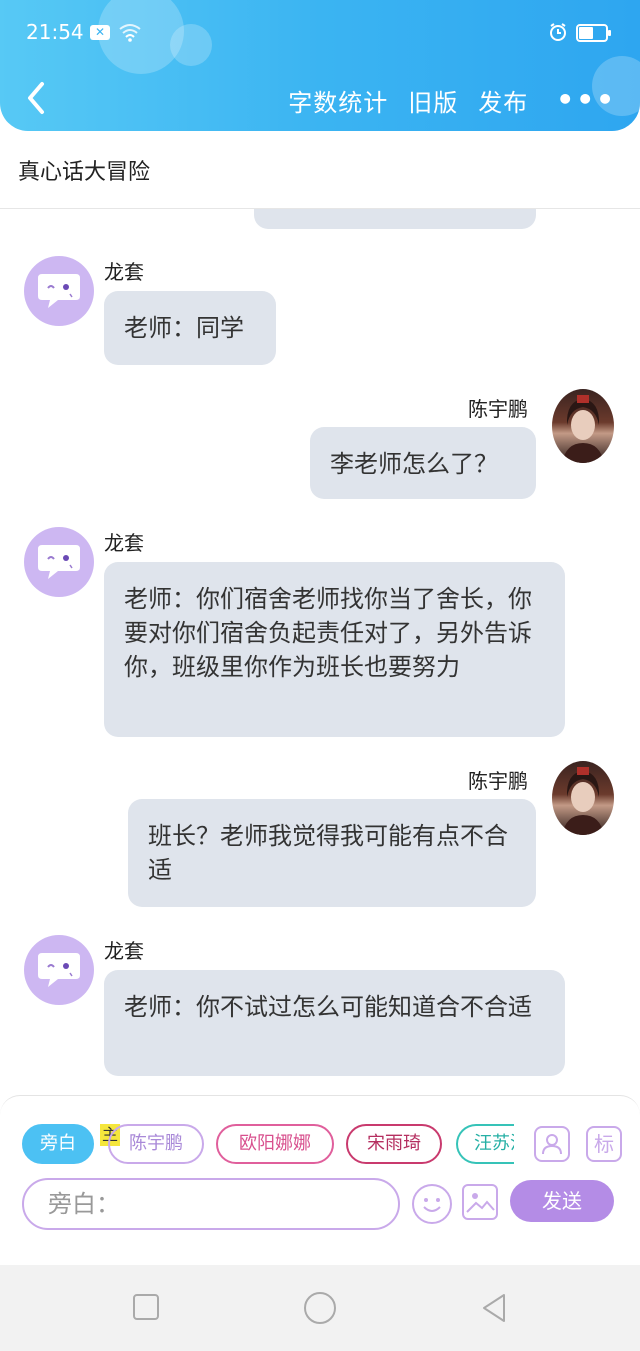 Image resolution: width=640 pixels, height=1351 pixels. Describe the element at coordinates (558, 32) in the screenshot. I see `alarm-icon` at that location.